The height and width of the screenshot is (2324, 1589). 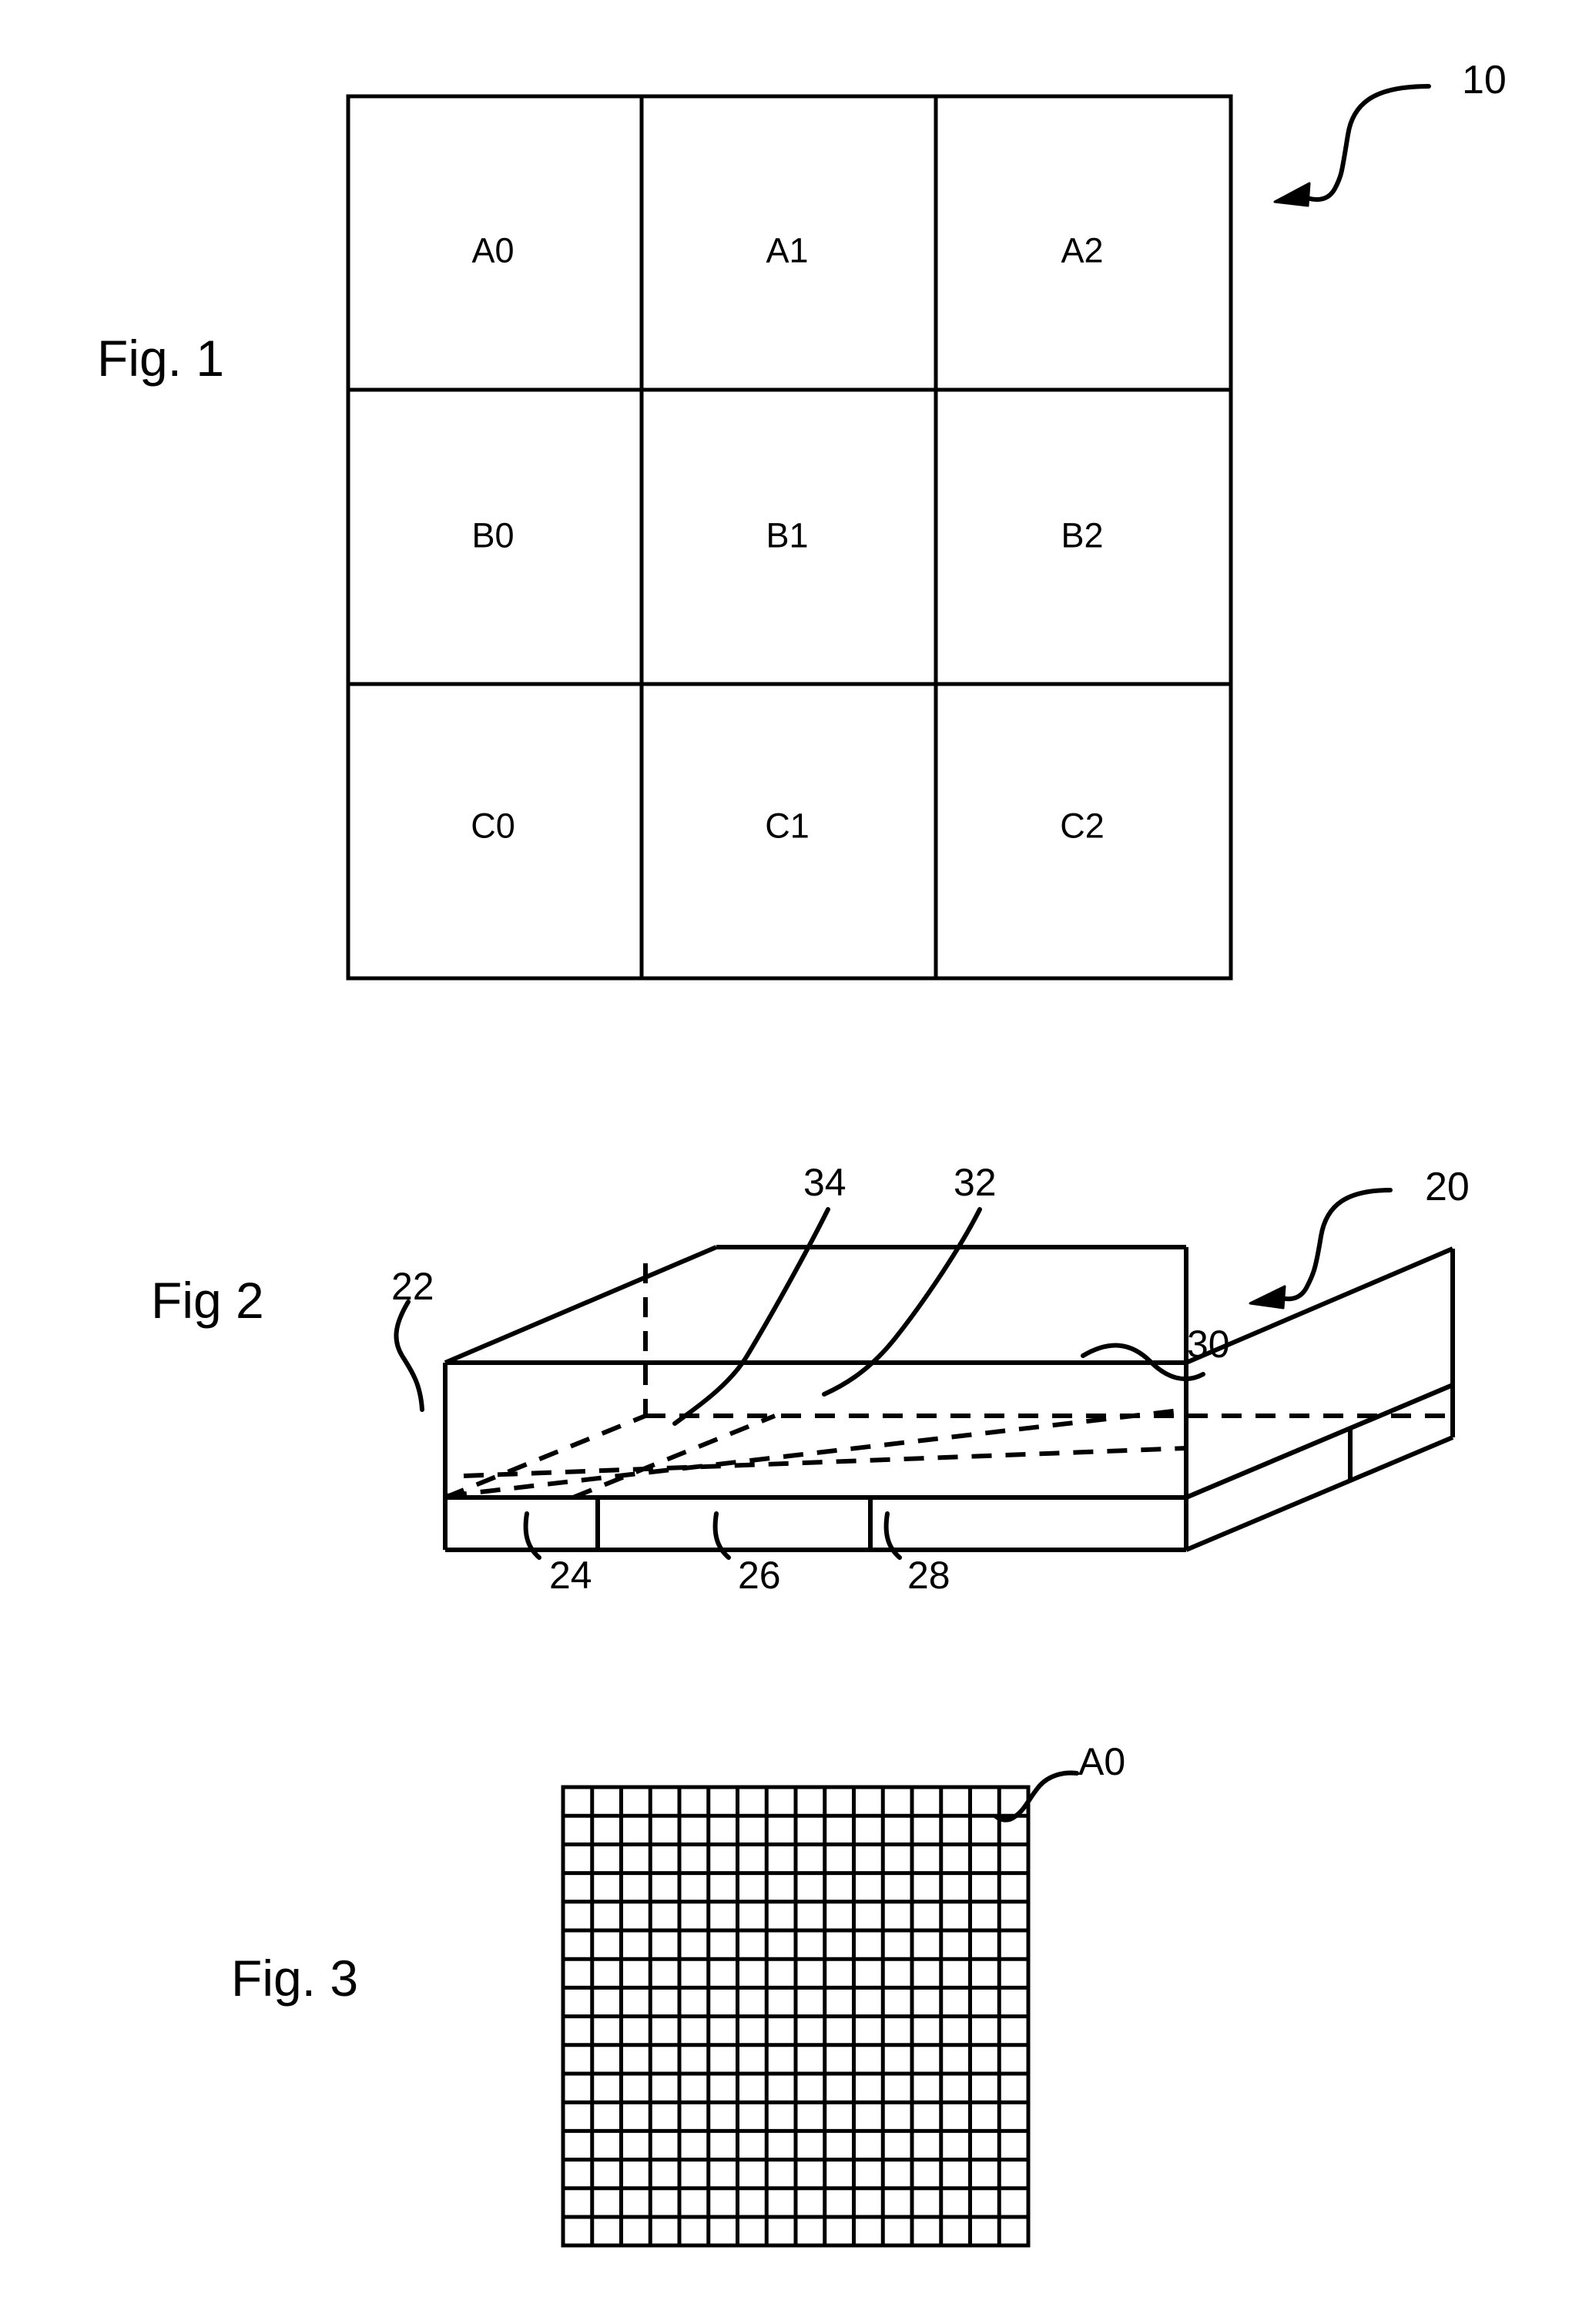 I want to click on figure-2-callout-32: 32, so click(x=975, y=1182).